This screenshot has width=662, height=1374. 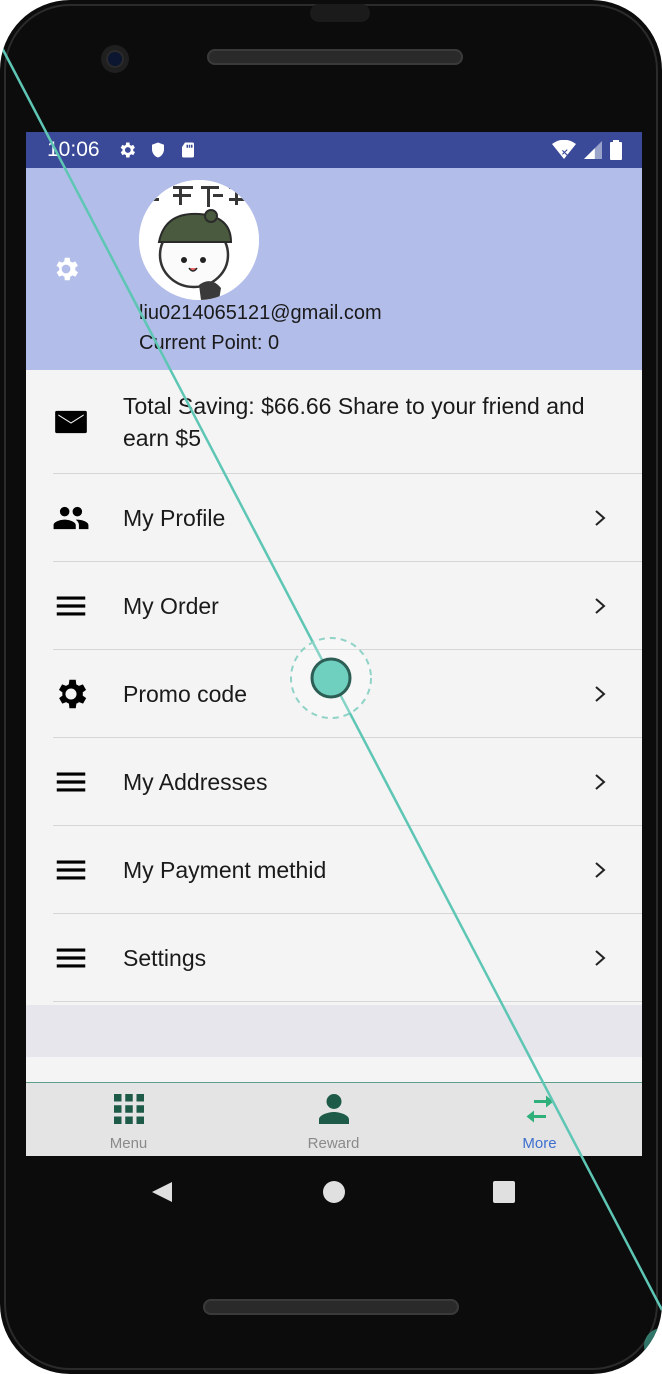 I want to click on divider, so click(x=347, y=1001).